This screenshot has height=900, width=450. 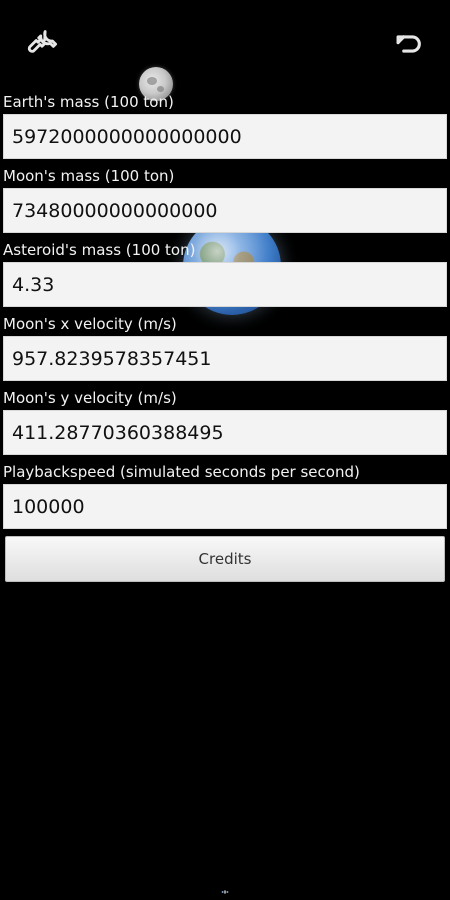 I want to click on moon-y-velocity-input: 411.28770360388495, so click(x=225, y=432).